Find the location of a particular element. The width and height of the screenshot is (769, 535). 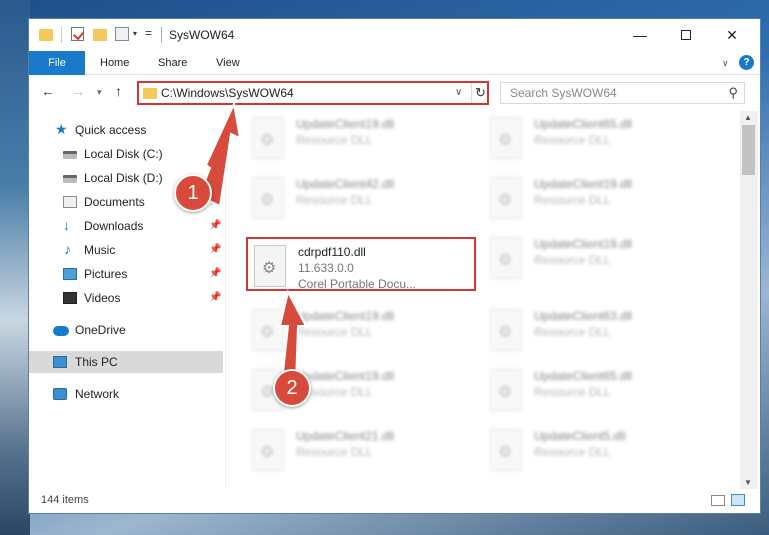

annotation-arrows is located at coordinates (252, 243).